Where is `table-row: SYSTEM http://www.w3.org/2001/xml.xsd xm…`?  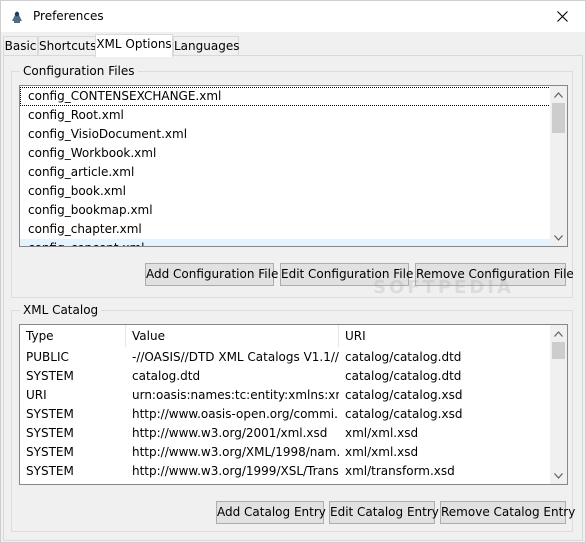
table-row: SYSTEM http://www.w3.org/2001/xml.xsd xm… is located at coordinates (285, 433).